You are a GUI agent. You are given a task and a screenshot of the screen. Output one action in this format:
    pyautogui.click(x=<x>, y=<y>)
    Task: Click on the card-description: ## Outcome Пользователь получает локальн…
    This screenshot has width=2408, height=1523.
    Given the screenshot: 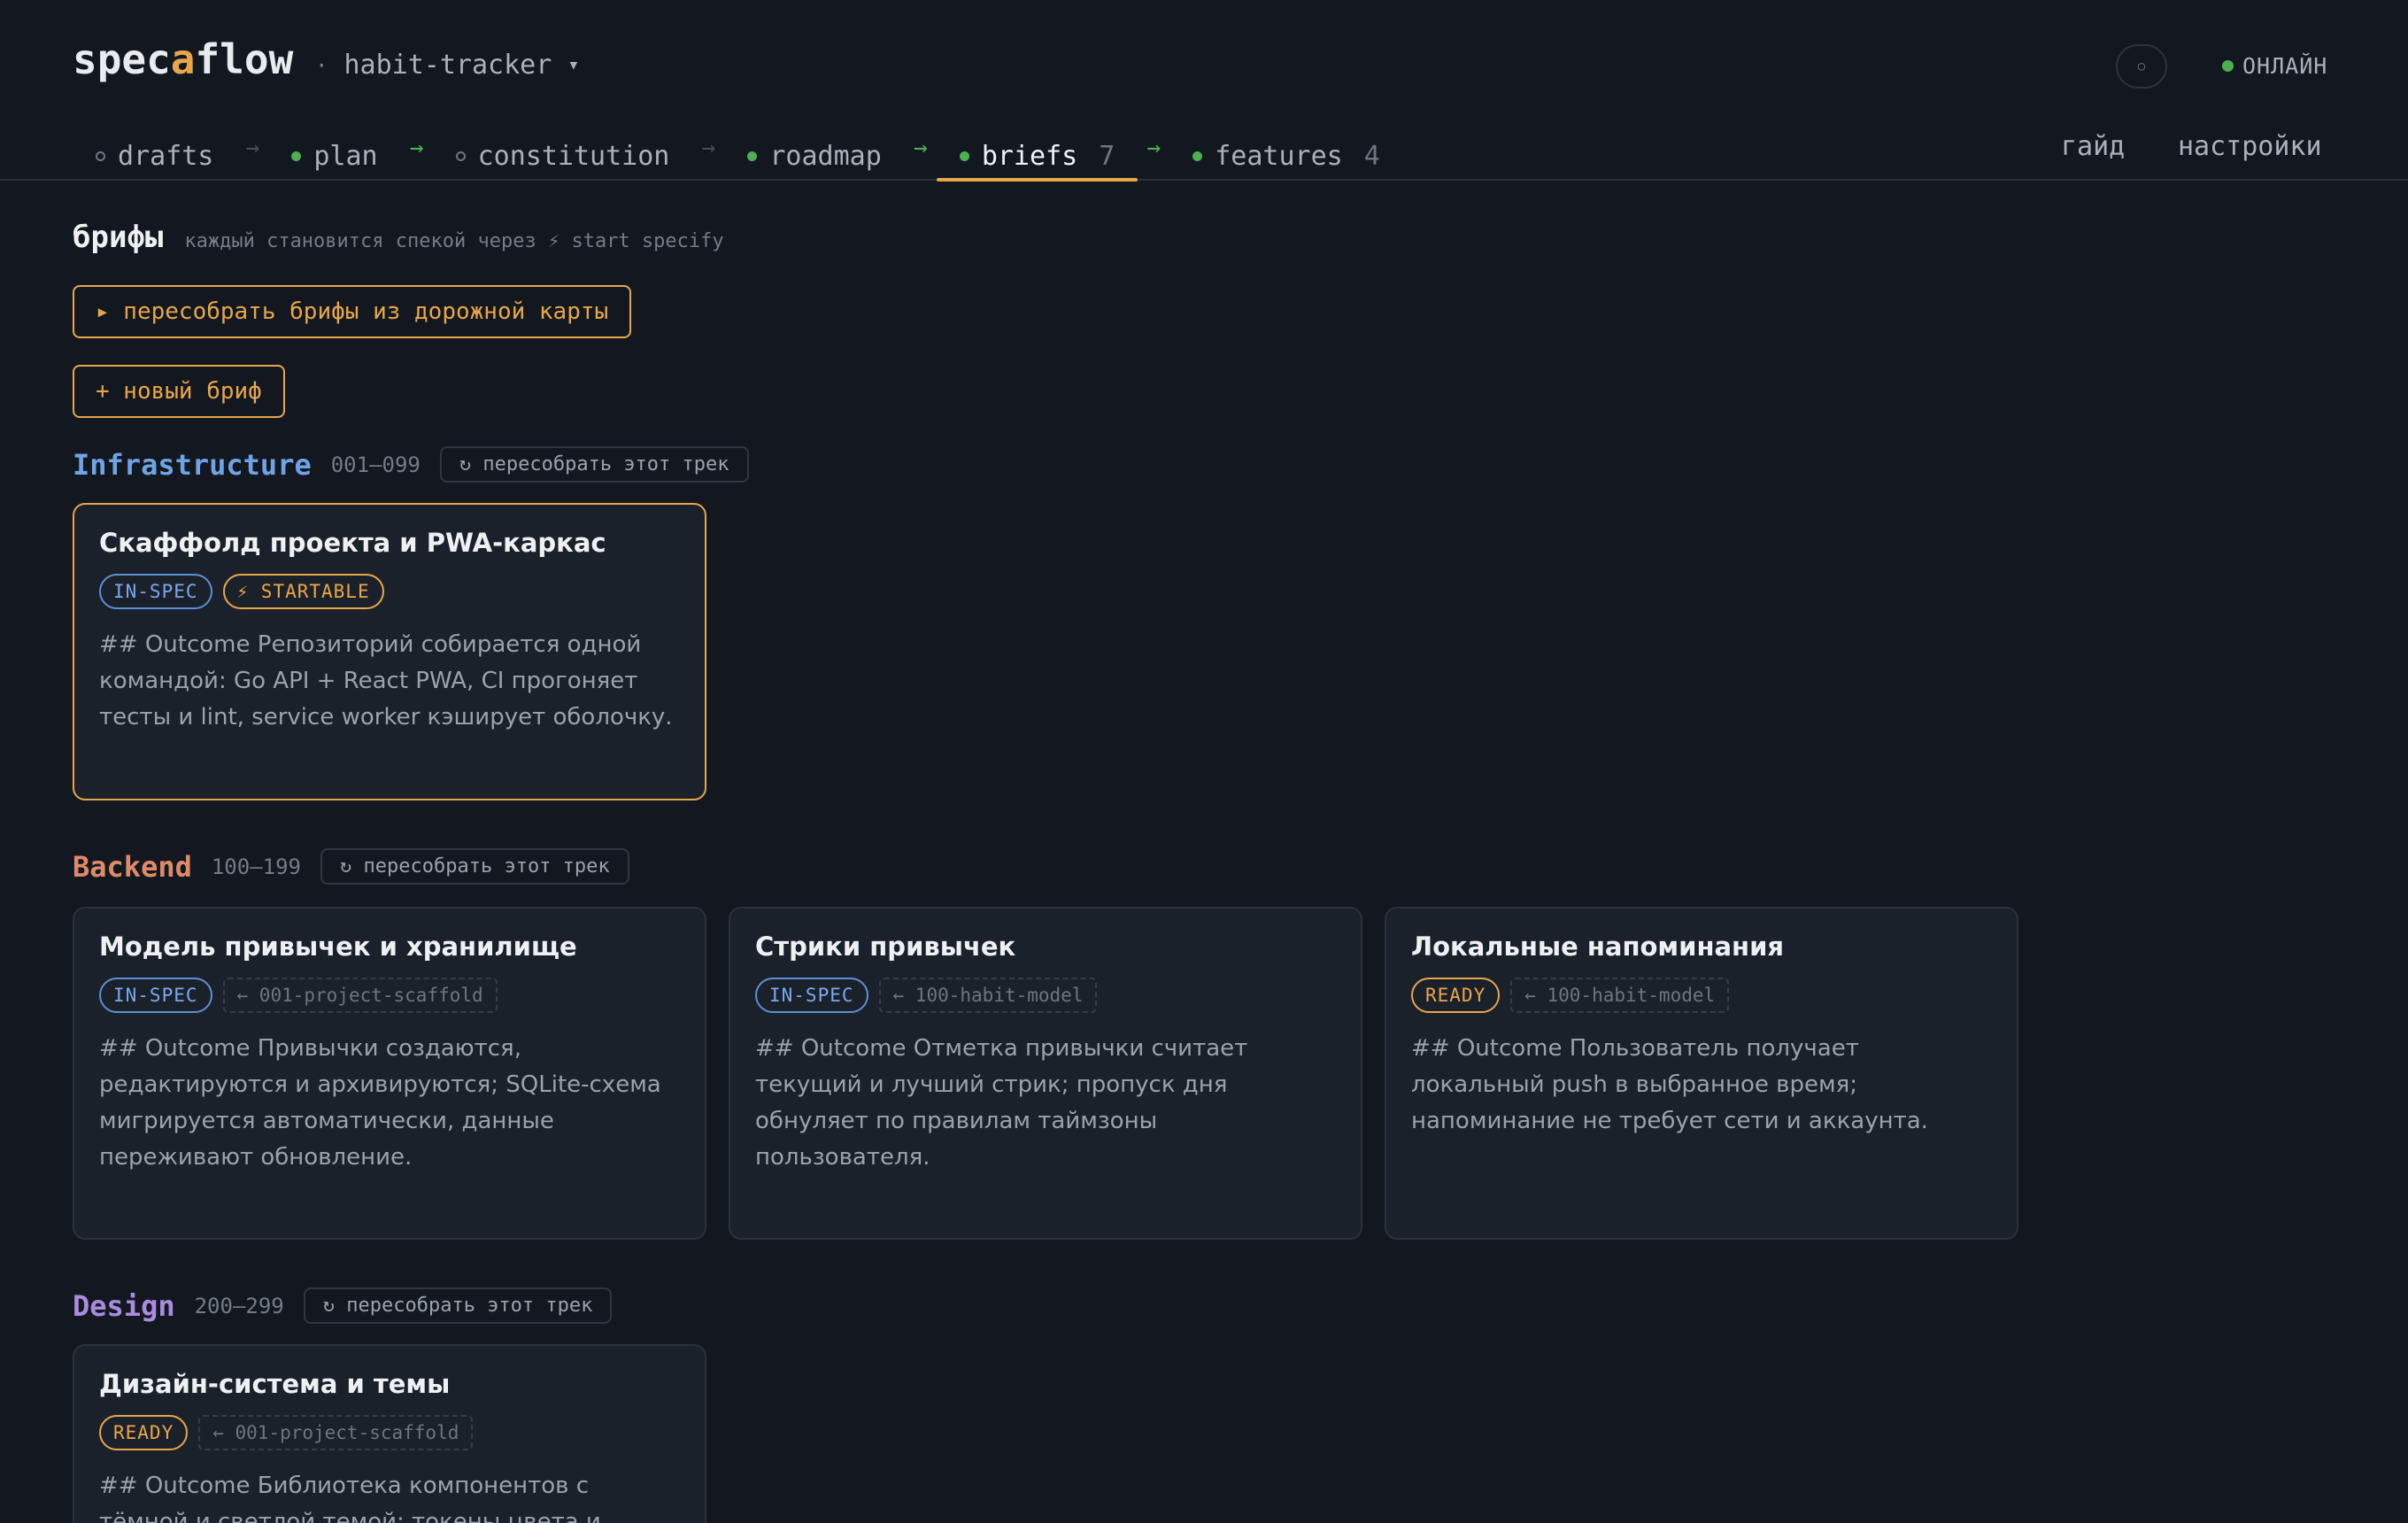 What is the action you would take?
    pyautogui.click(x=1669, y=1084)
    